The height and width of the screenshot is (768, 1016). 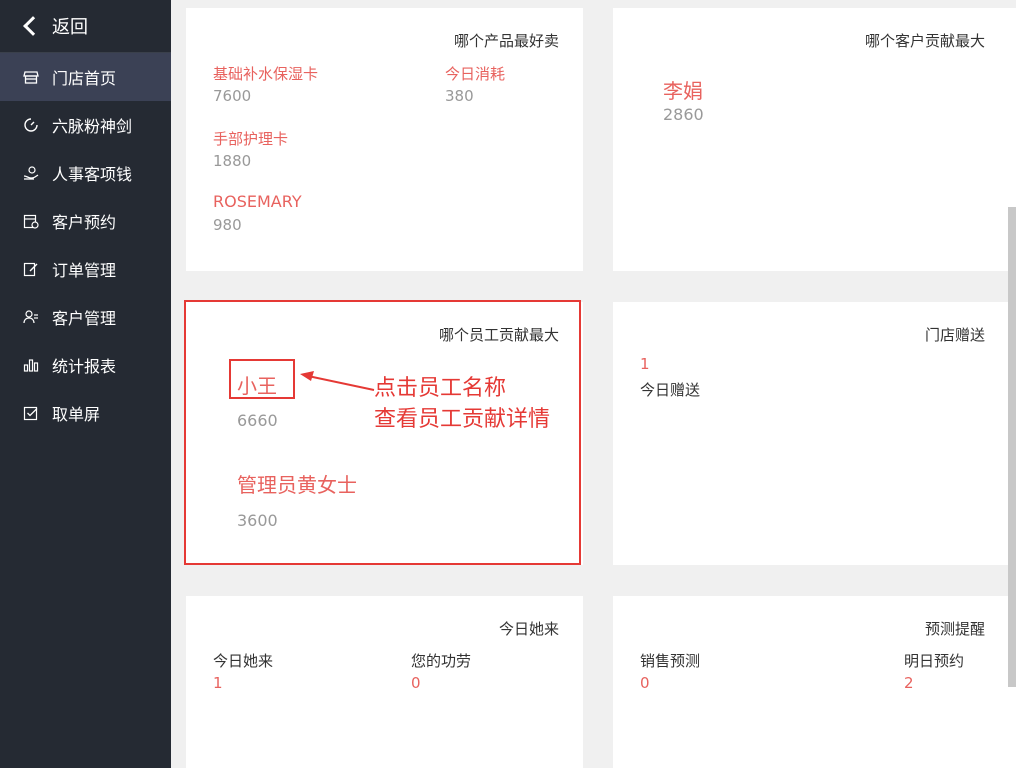 What do you see at coordinates (441, 661) in the screenshot?
I see `stat-label: 您的功劳` at bounding box center [441, 661].